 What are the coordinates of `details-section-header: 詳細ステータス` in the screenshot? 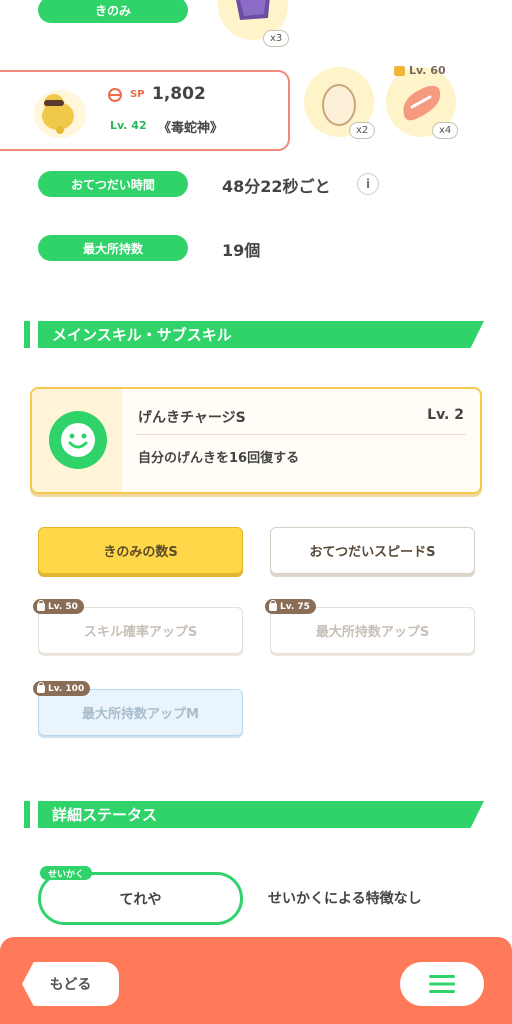 It's located at (254, 814).